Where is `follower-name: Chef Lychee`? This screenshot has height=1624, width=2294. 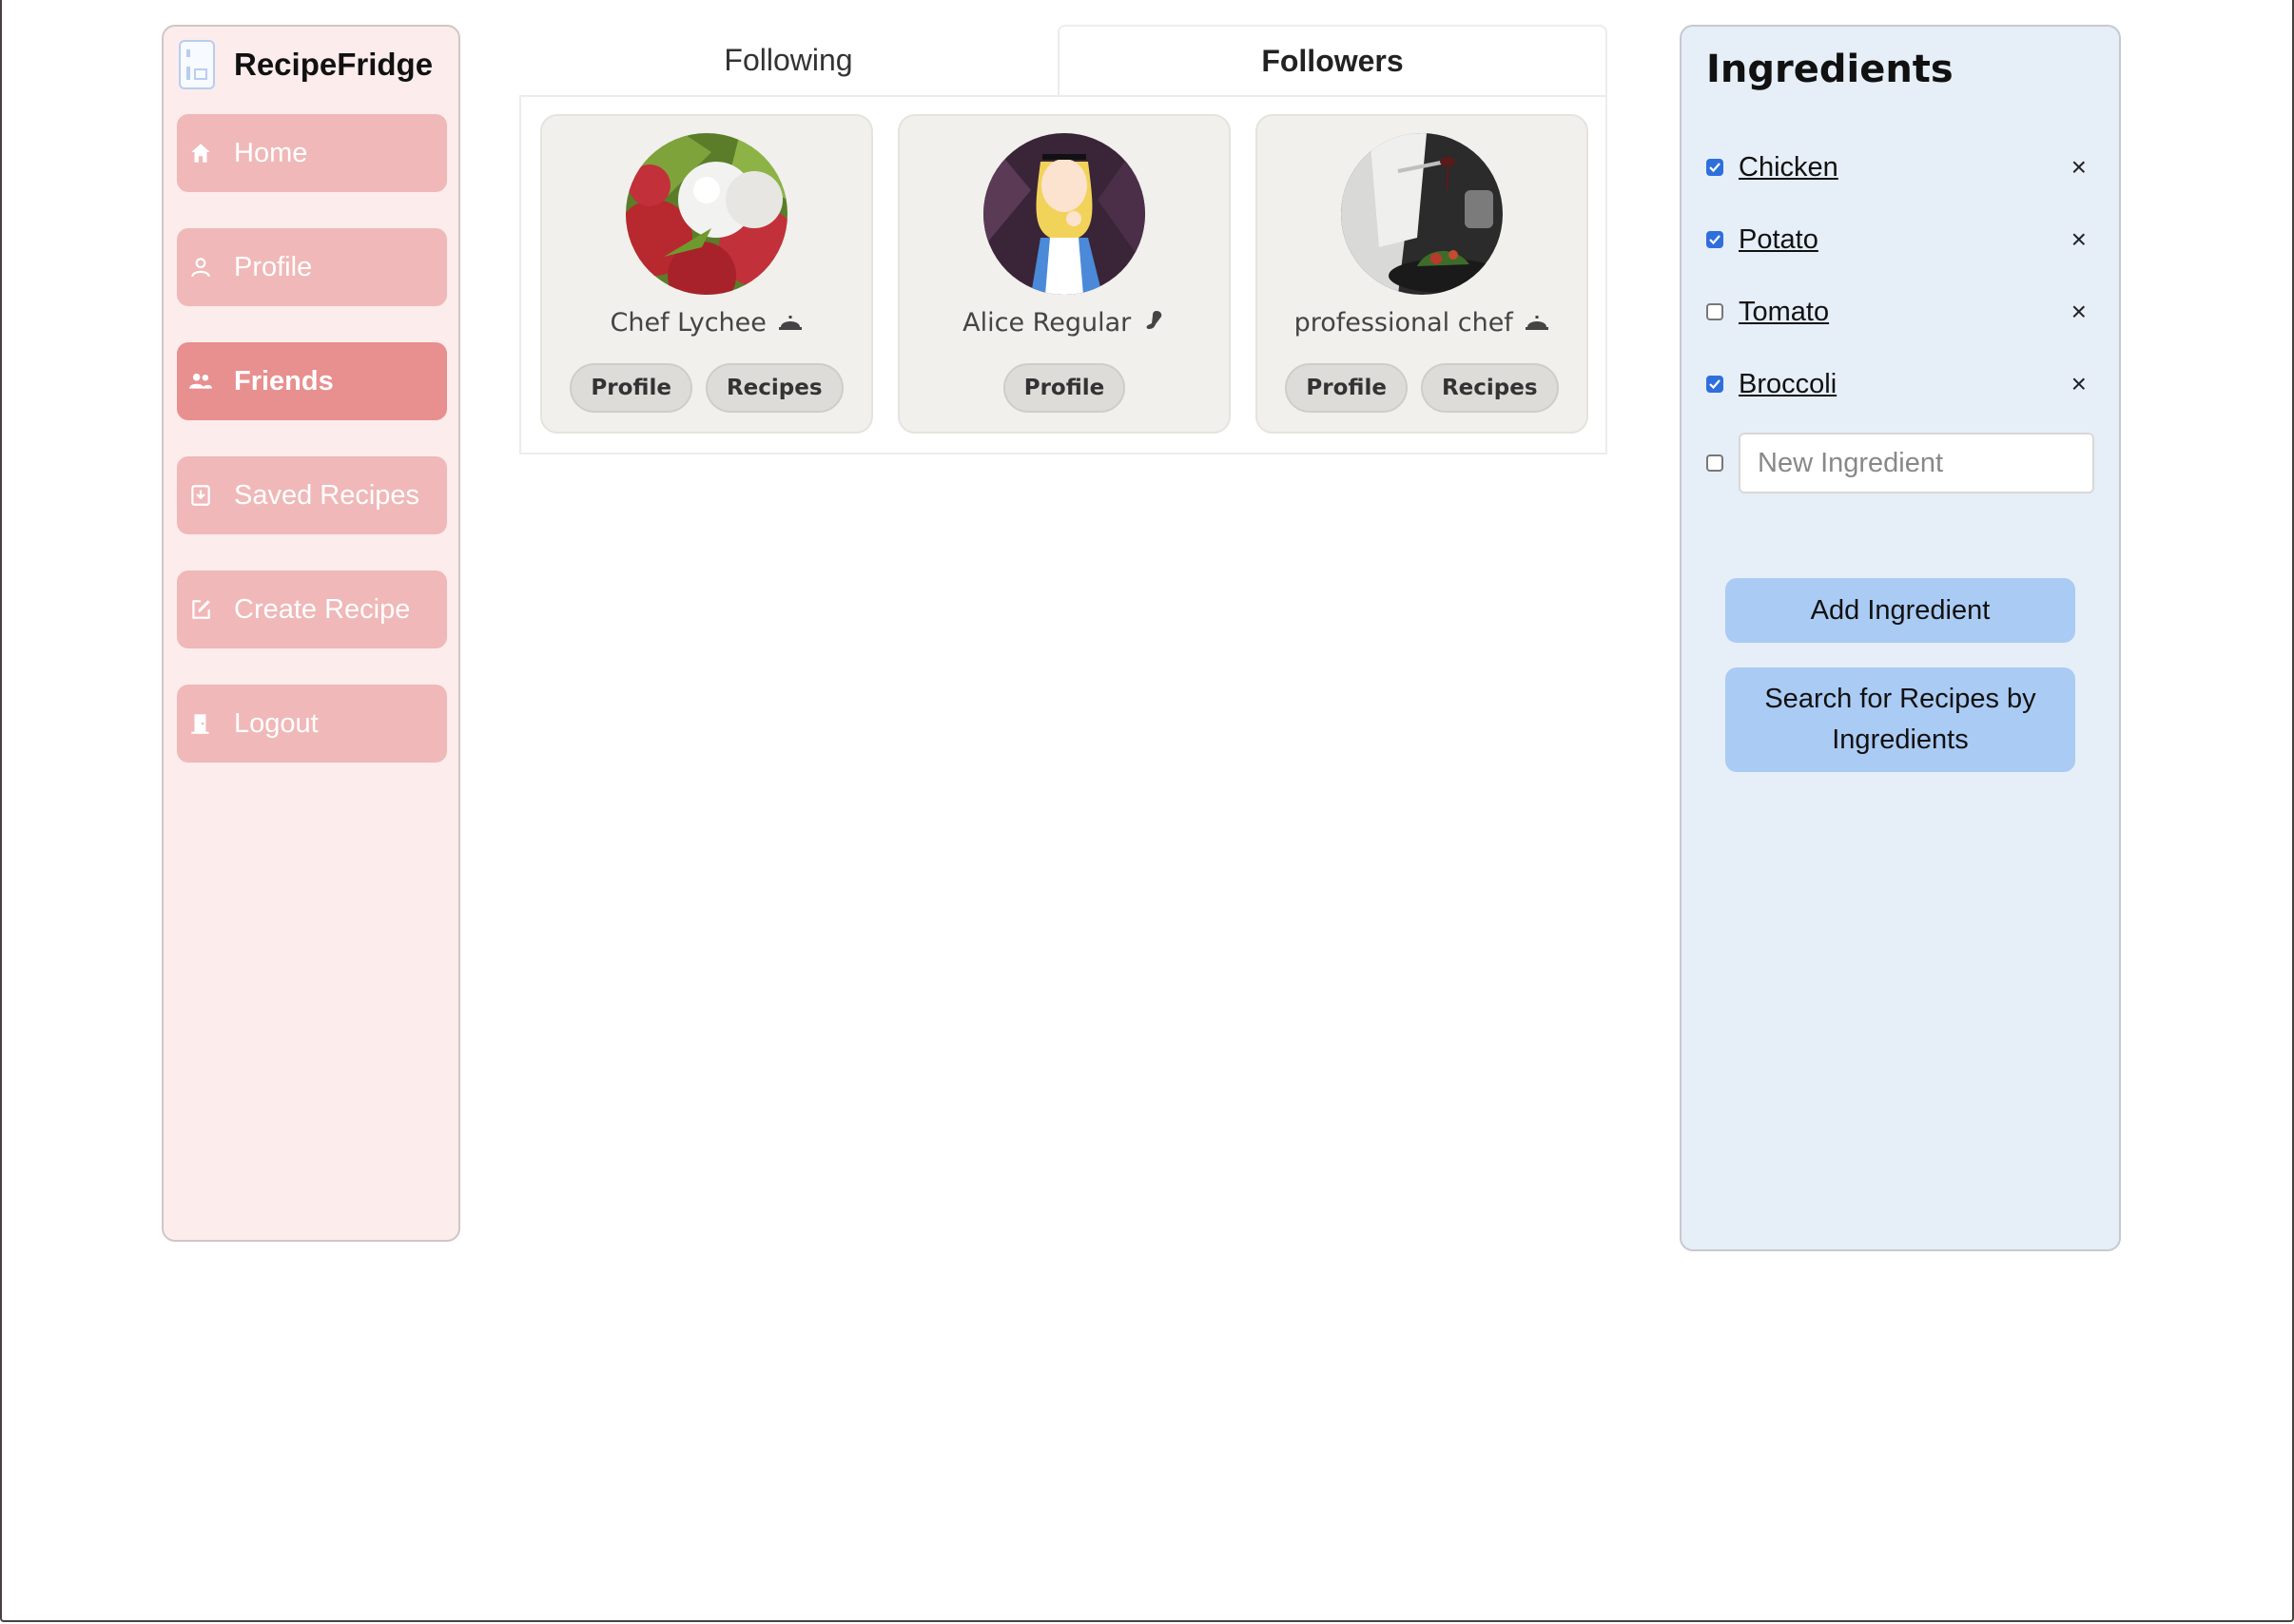
follower-name: Chef Lychee is located at coordinates (688, 323).